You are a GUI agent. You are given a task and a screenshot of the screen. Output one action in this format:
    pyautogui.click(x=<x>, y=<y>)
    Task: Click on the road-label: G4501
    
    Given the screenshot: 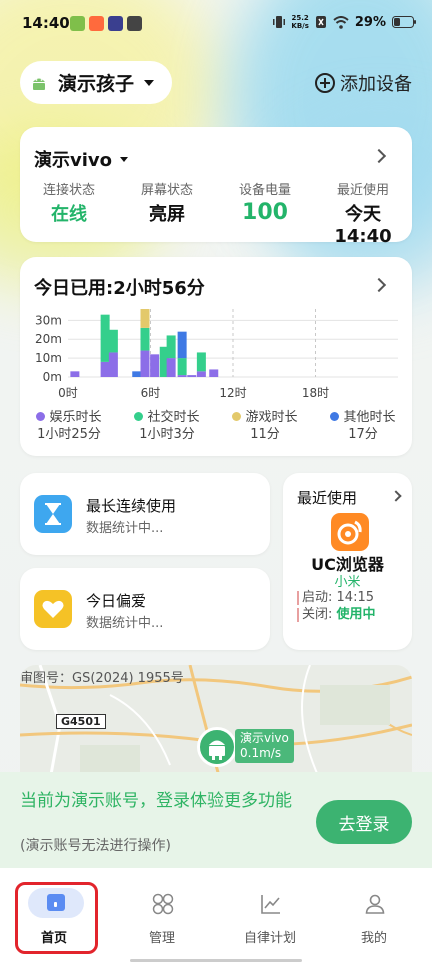 What is the action you would take?
    pyautogui.click(x=81, y=721)
    